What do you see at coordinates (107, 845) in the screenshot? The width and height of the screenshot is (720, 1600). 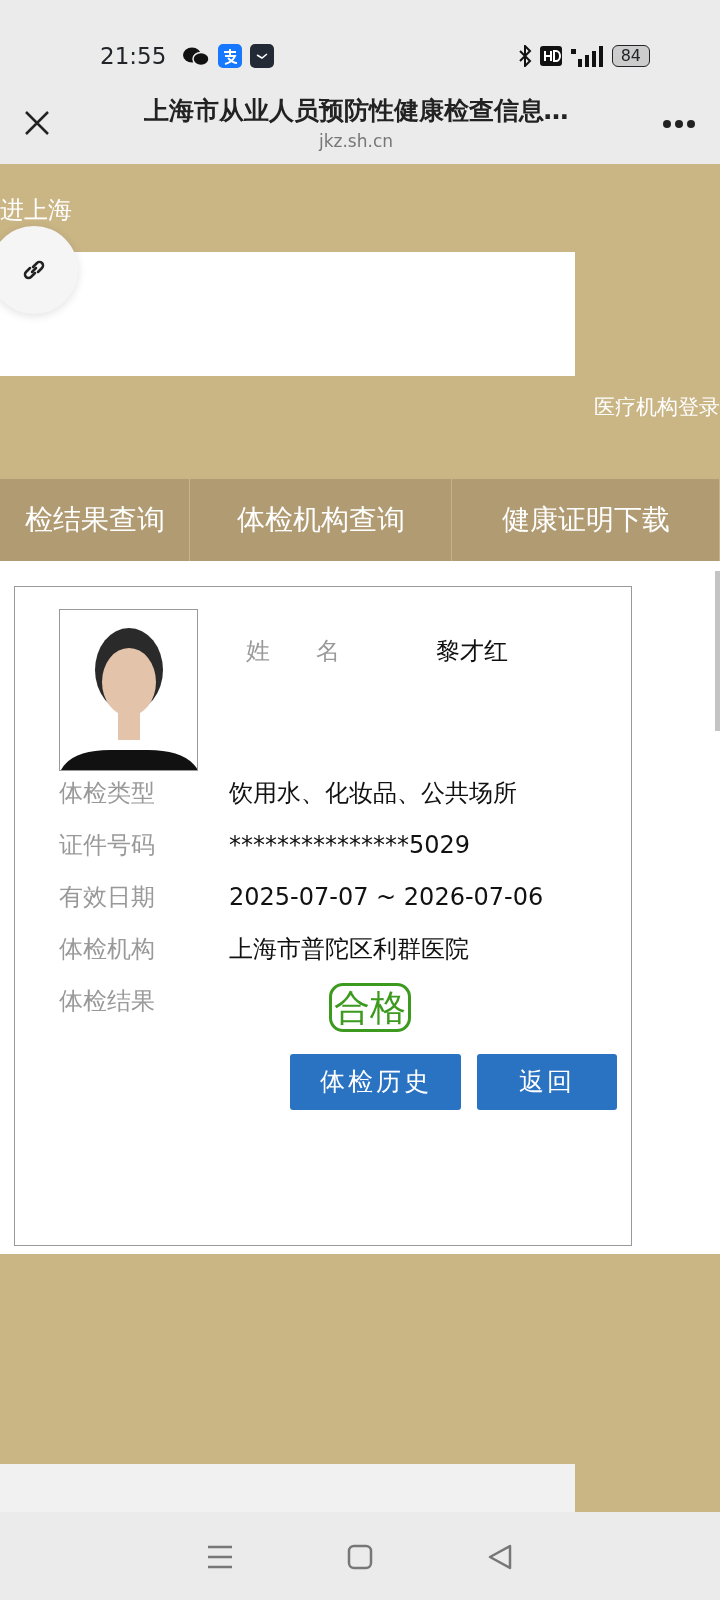 I see `field-label: 证件号码` at bounding box center [107, 845].